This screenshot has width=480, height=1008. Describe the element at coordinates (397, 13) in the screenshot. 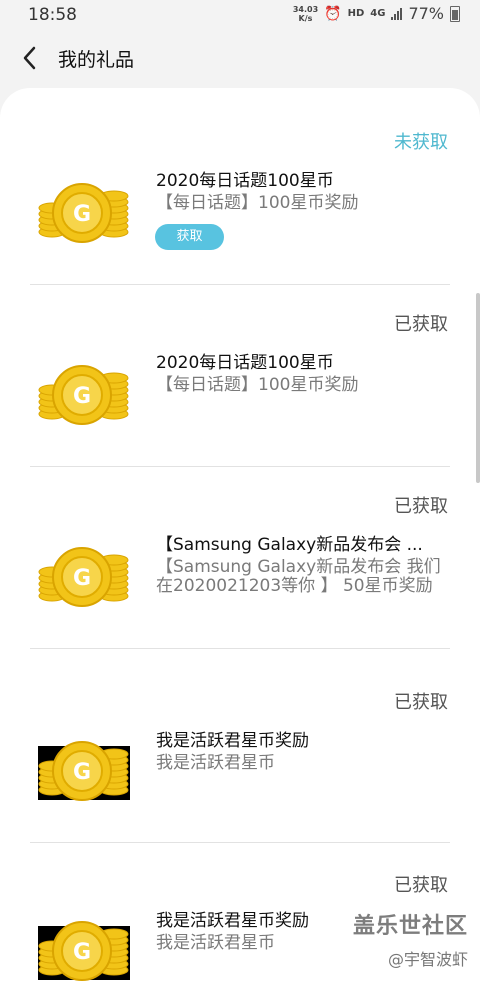

I see `signal-icon` at that location.